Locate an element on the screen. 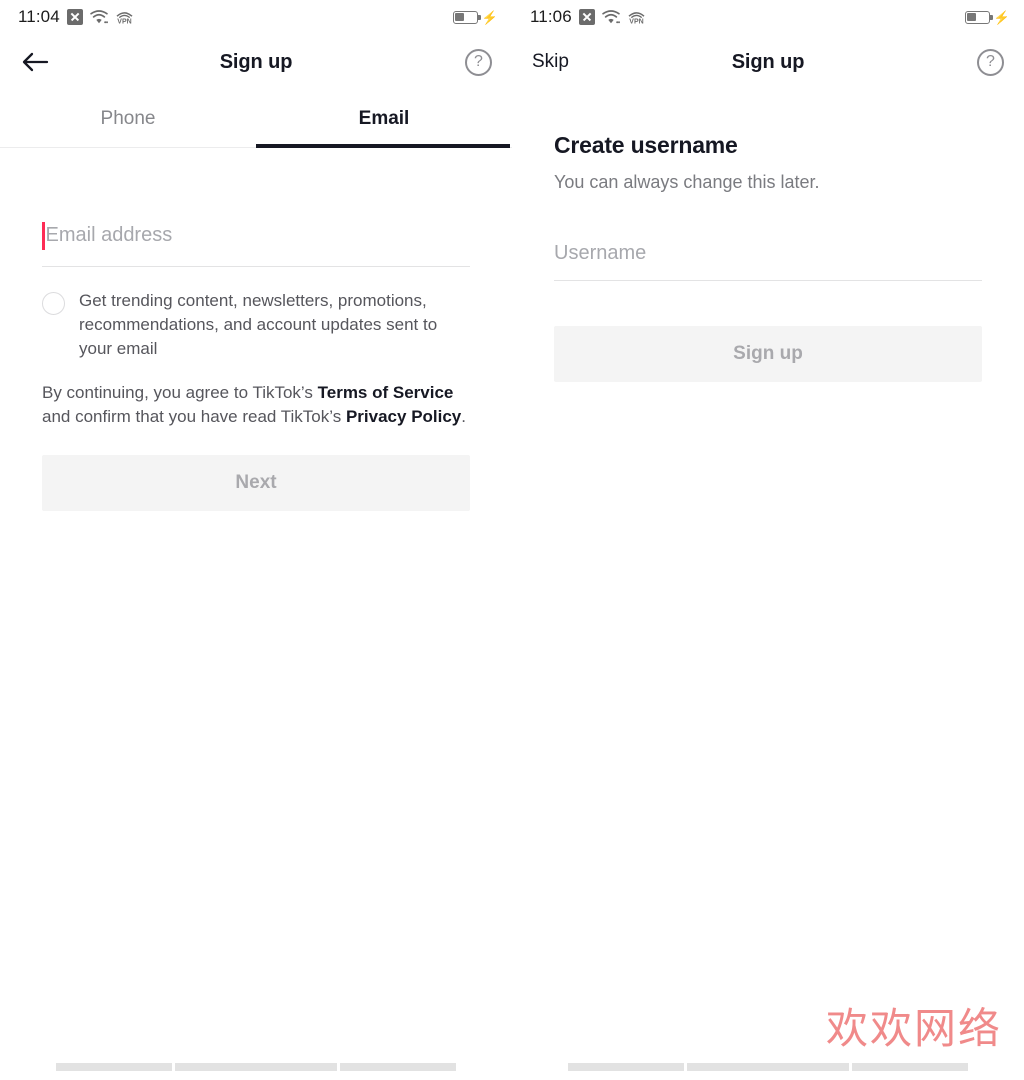 This screenshot has height=1080, width=1024. status-bar-right-group: ⚡ is located at coordinates (475, 17).